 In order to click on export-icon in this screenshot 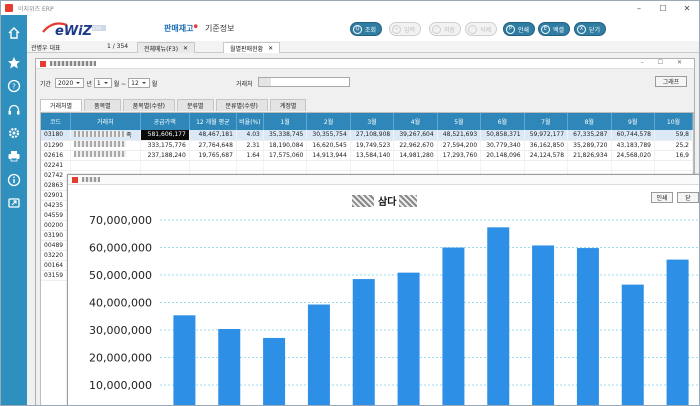, I will do `click(14, 203)`.